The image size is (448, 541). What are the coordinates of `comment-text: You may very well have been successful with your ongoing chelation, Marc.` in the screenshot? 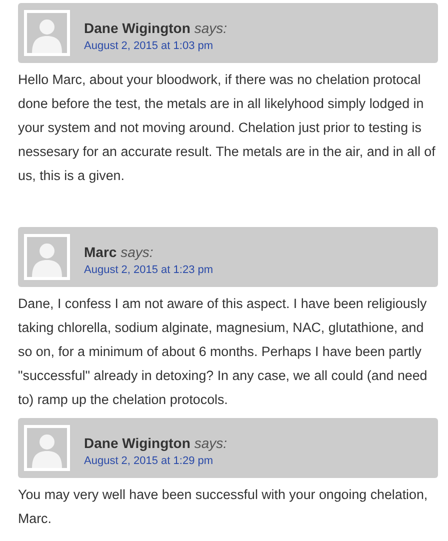 It's located at (223, 507).